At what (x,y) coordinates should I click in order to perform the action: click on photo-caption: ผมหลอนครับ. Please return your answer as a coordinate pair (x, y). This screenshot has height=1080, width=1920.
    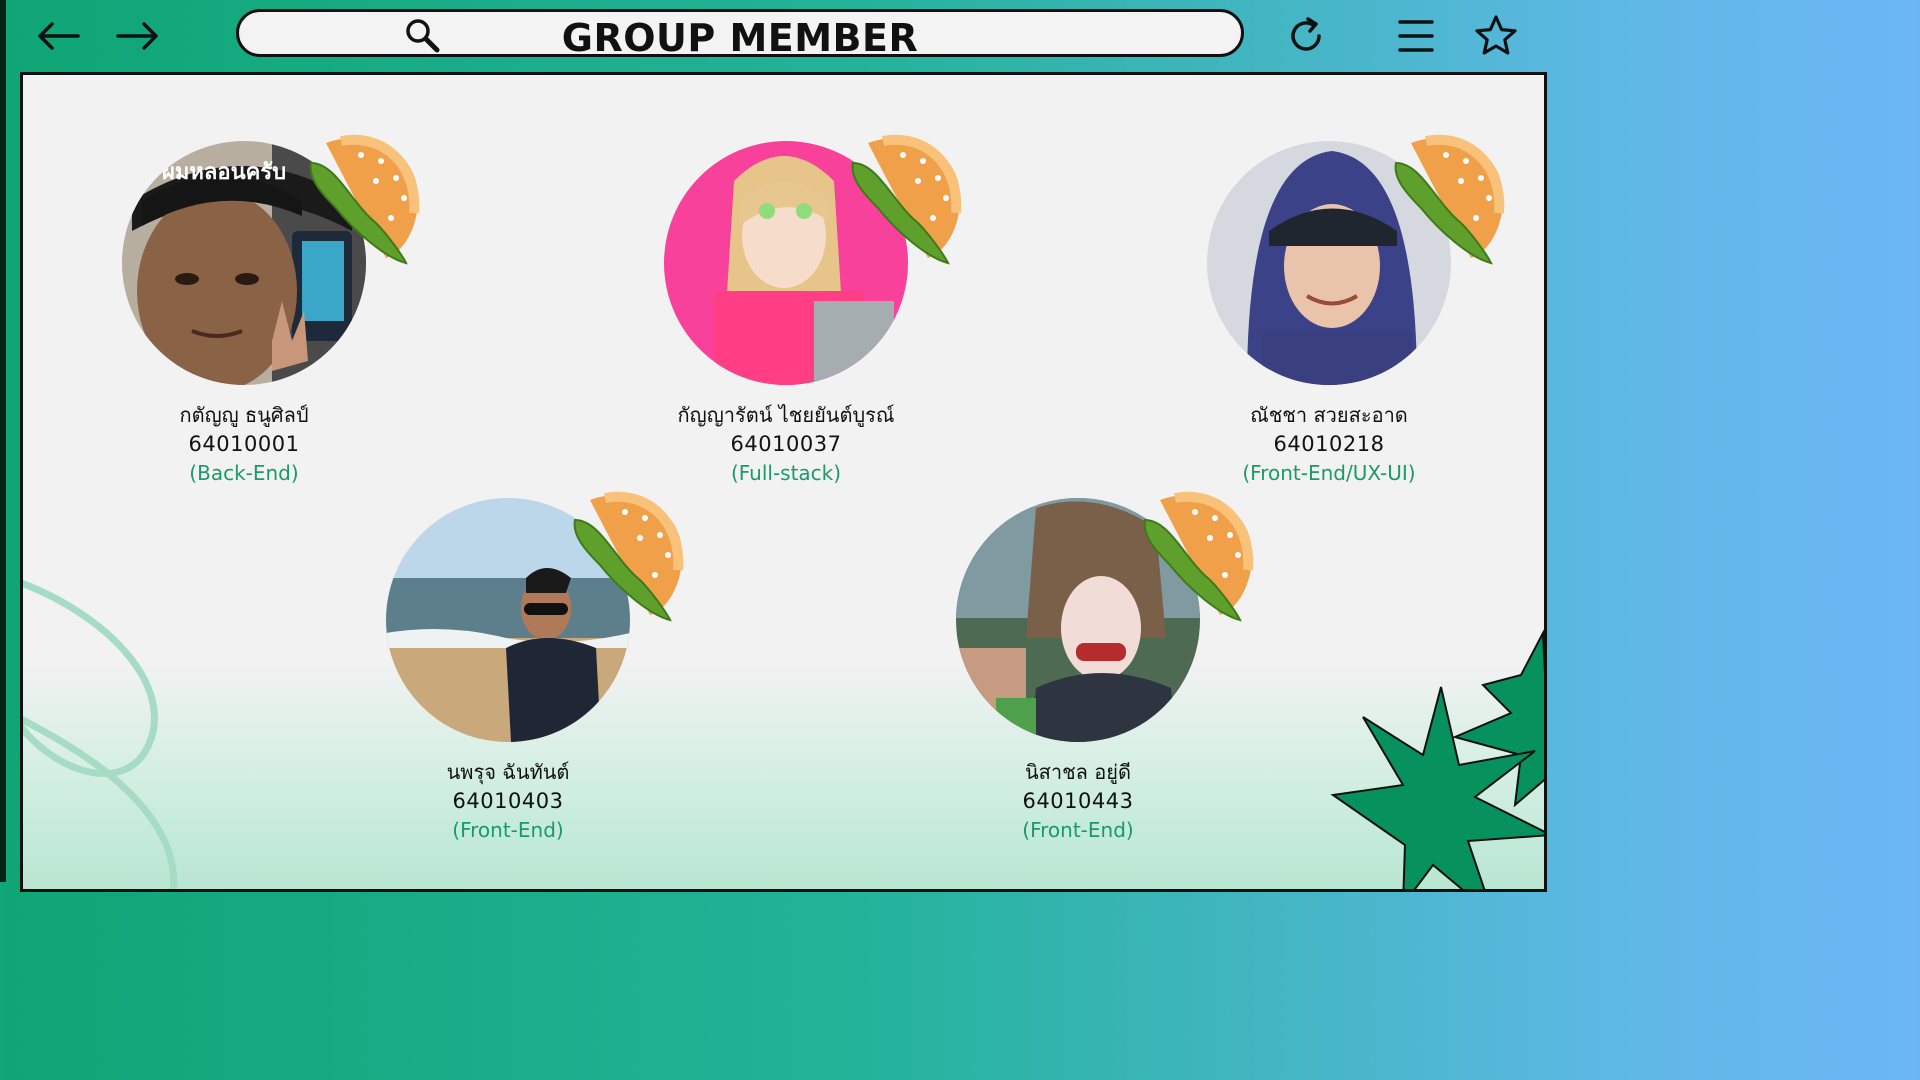
    Looking at the image, I should click on (224, 172).